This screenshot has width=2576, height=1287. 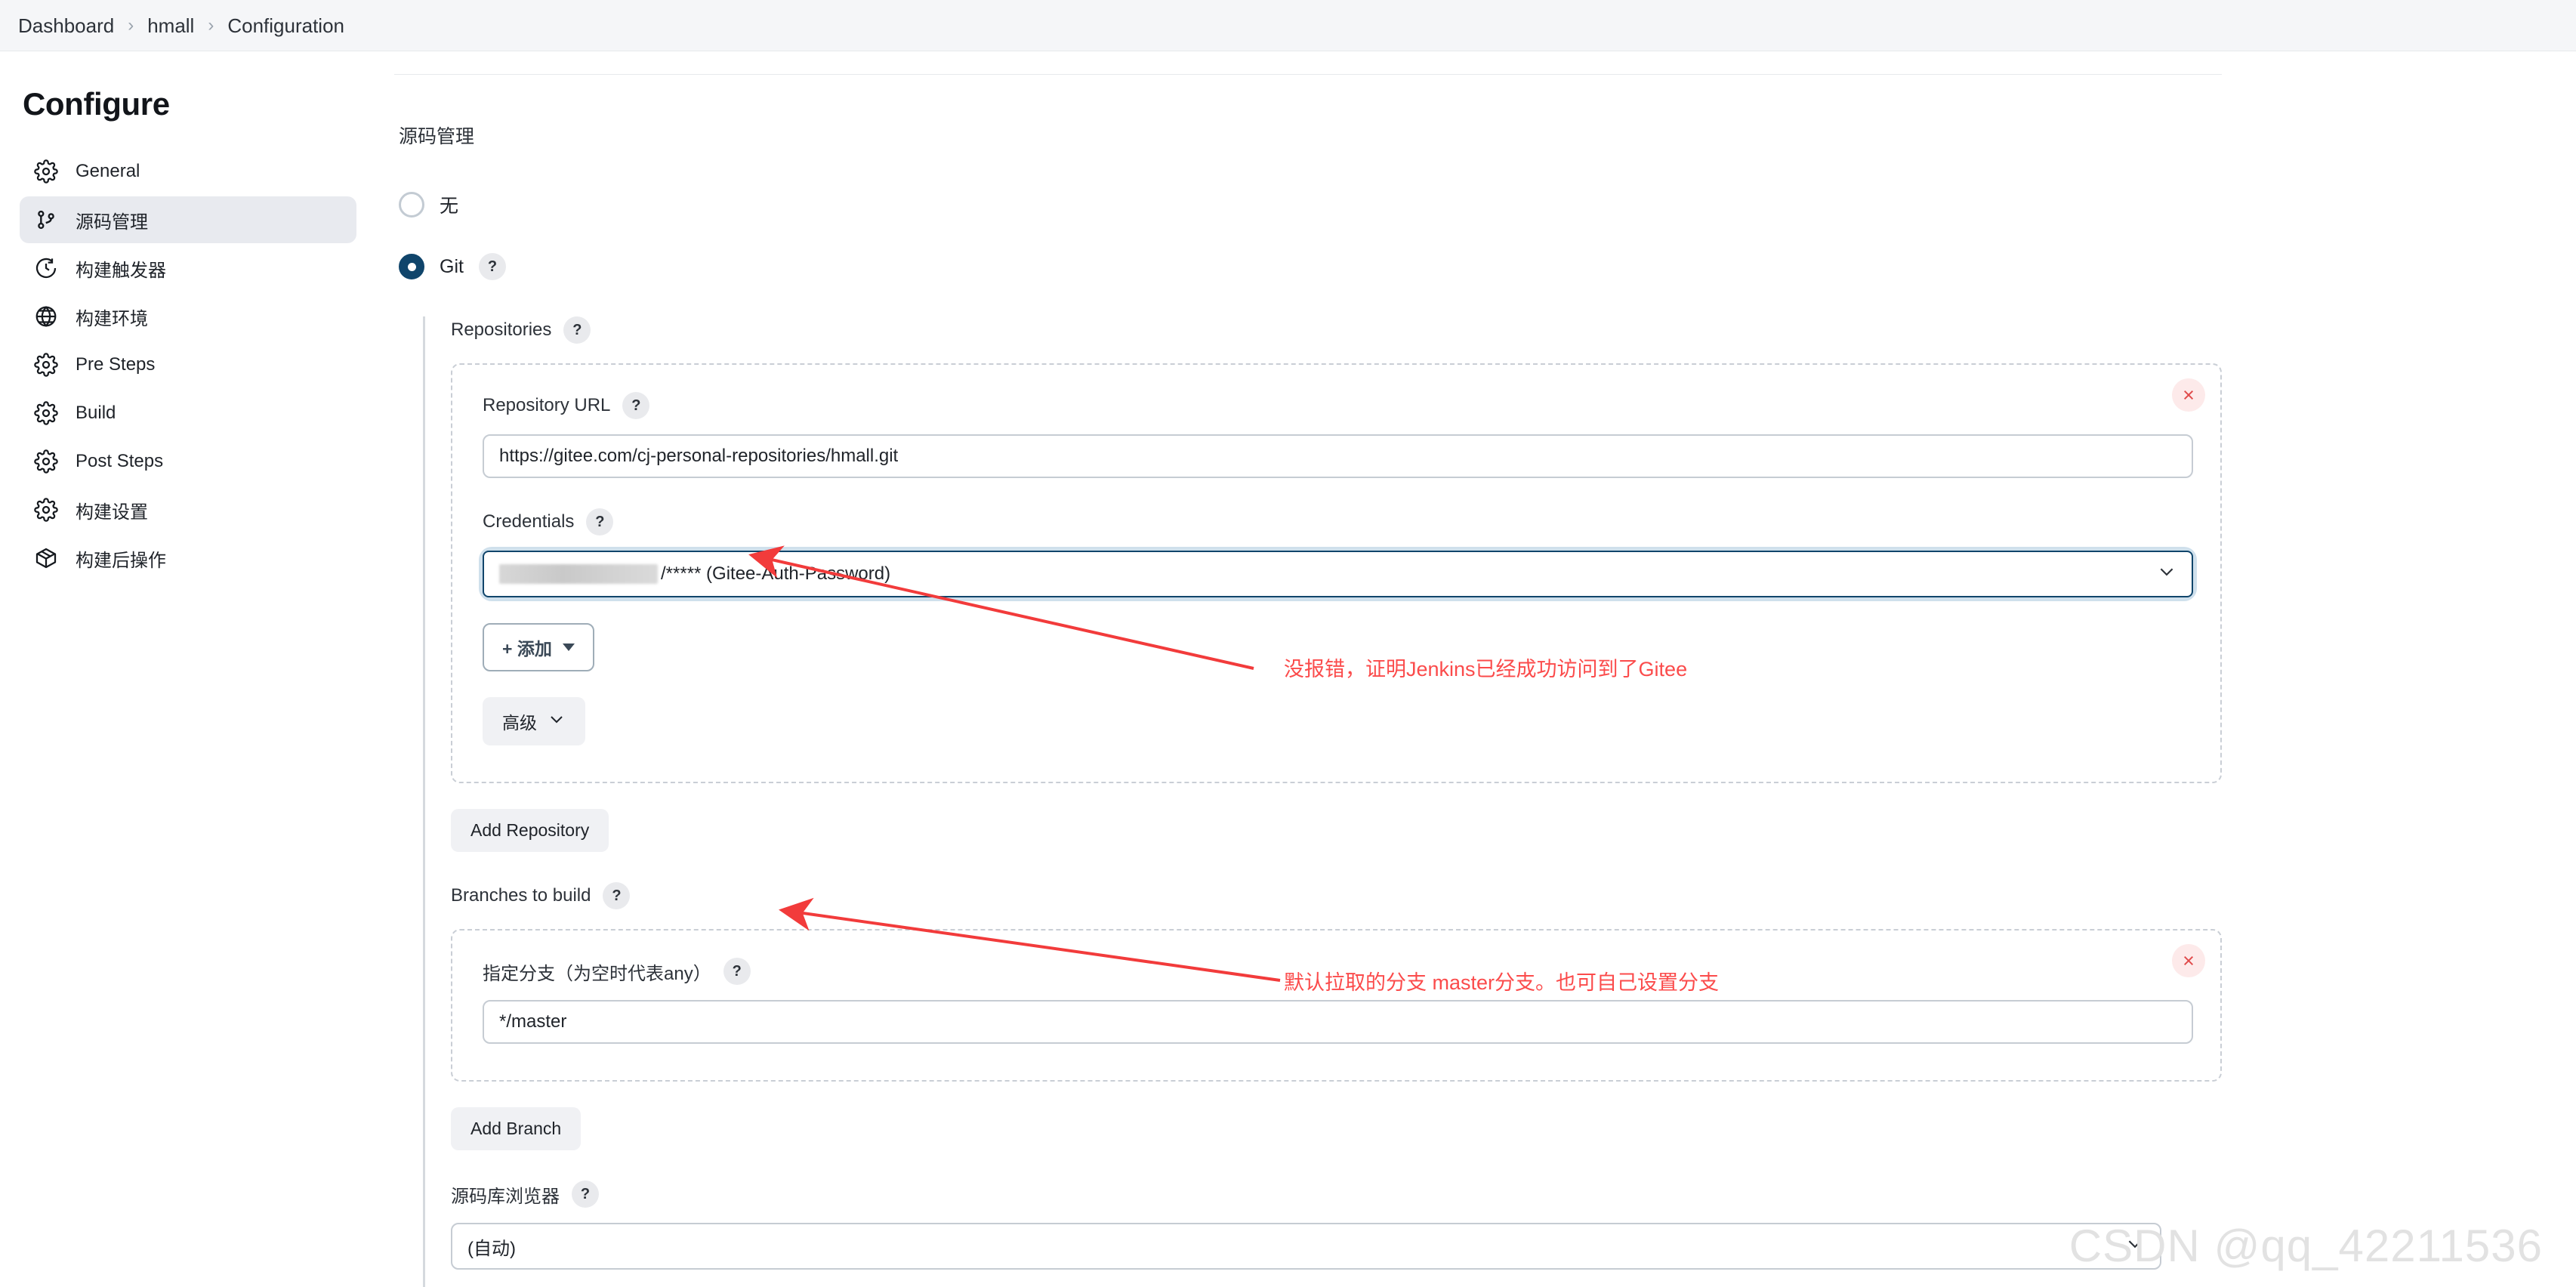 What do you see at coordinates (578, 574) in the screenshot?
I see `redacted-username` at bounding box center [578, 574].